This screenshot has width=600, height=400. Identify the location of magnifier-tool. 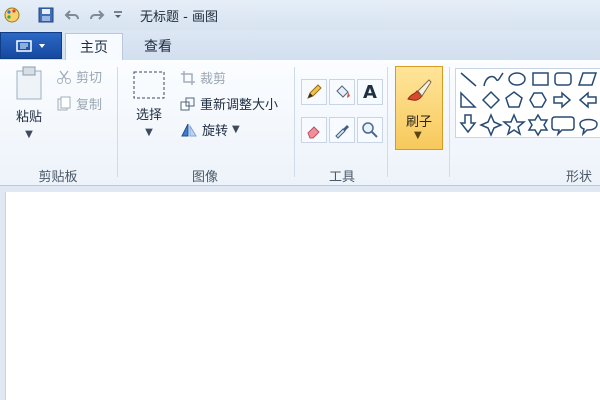
(370, 130).